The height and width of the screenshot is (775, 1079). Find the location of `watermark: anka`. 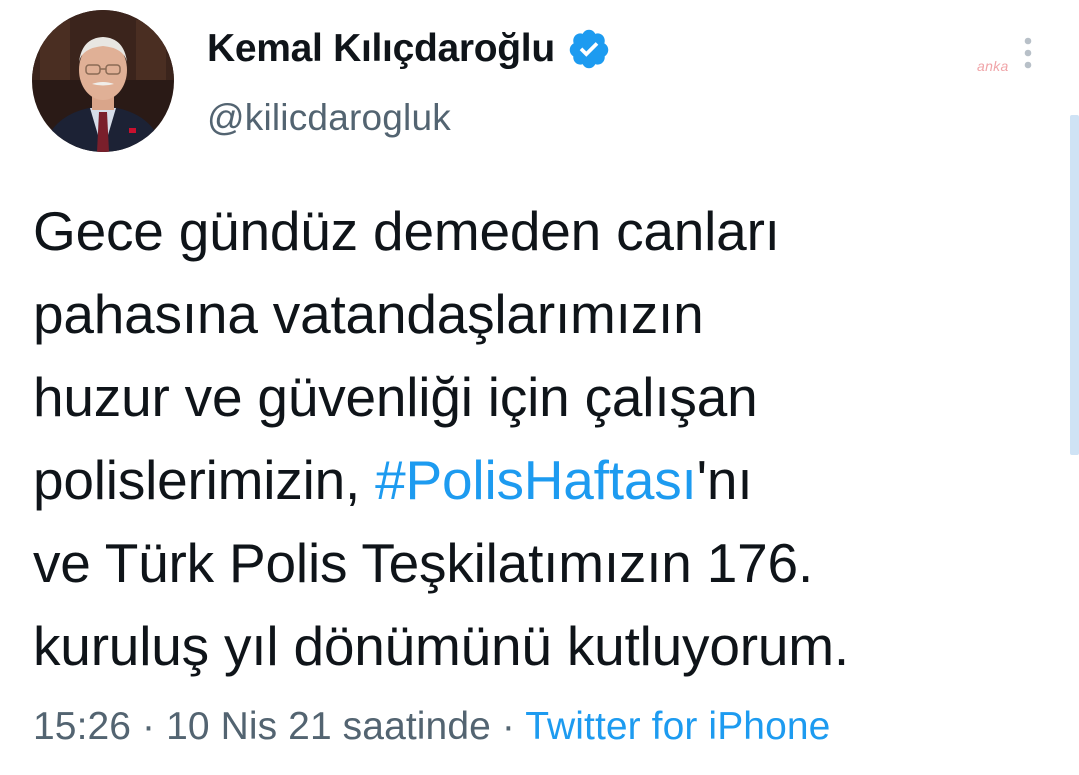

watermark: anka is located at coordinates (993, 66).